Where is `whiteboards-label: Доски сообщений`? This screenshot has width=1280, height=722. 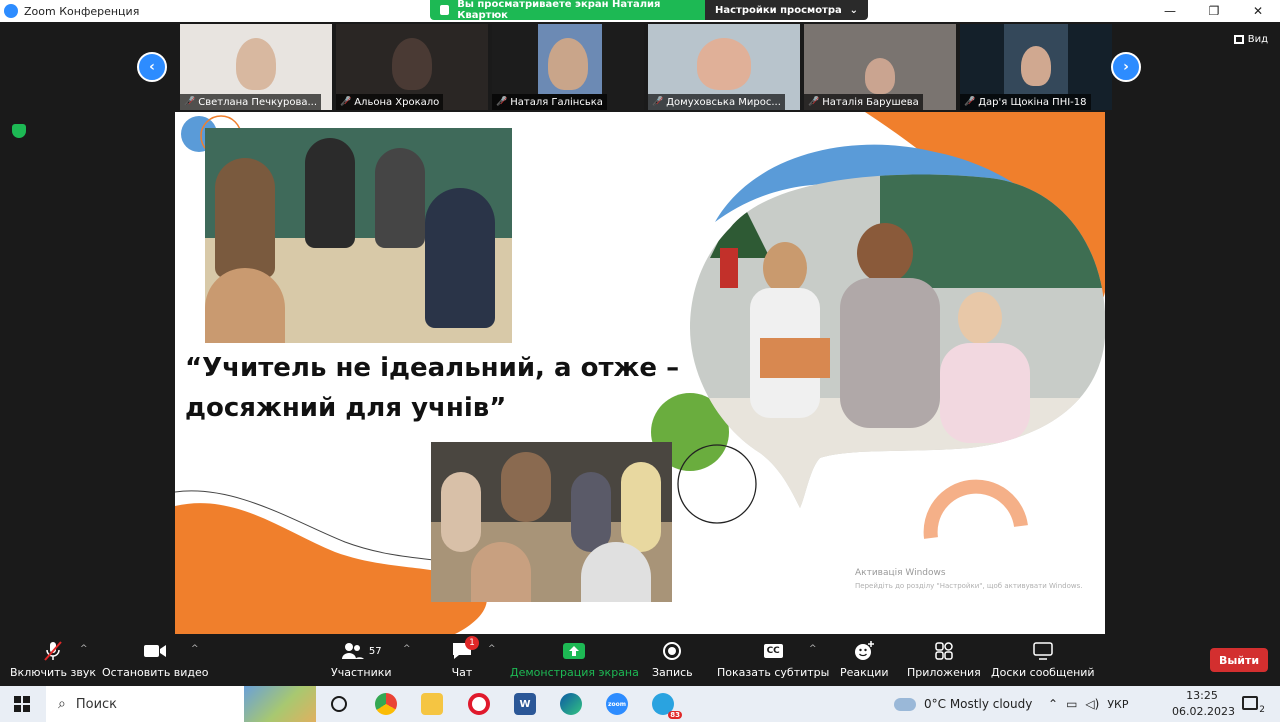
whiteboards-label: Доски сообщений is located at coordinates (1043, 672).